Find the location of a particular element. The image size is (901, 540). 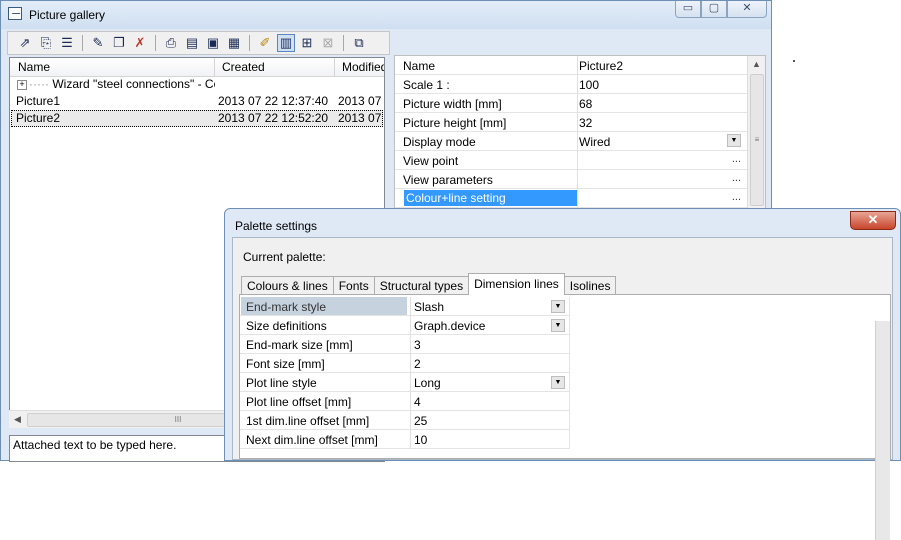

setting-value: 2 is located at coordinates (417, 364).